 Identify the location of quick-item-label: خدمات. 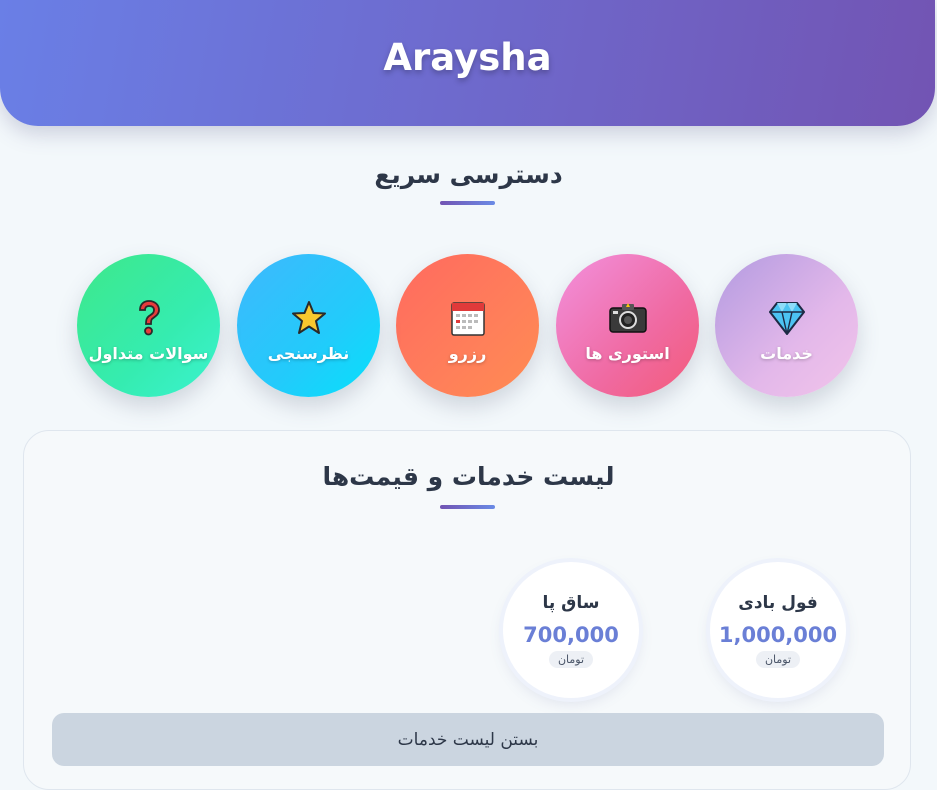
(786, 353).